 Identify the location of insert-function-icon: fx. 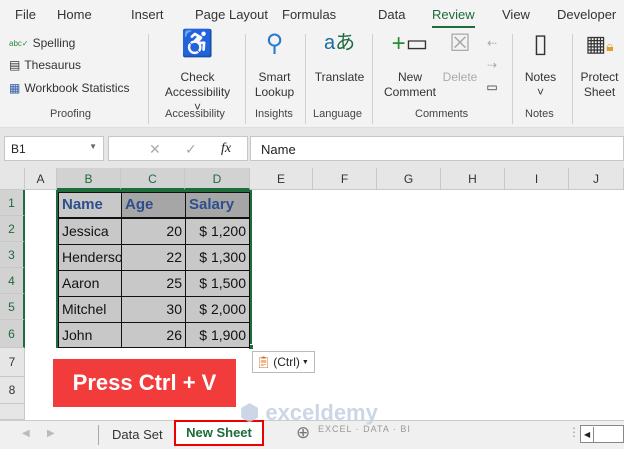
(226, 149).